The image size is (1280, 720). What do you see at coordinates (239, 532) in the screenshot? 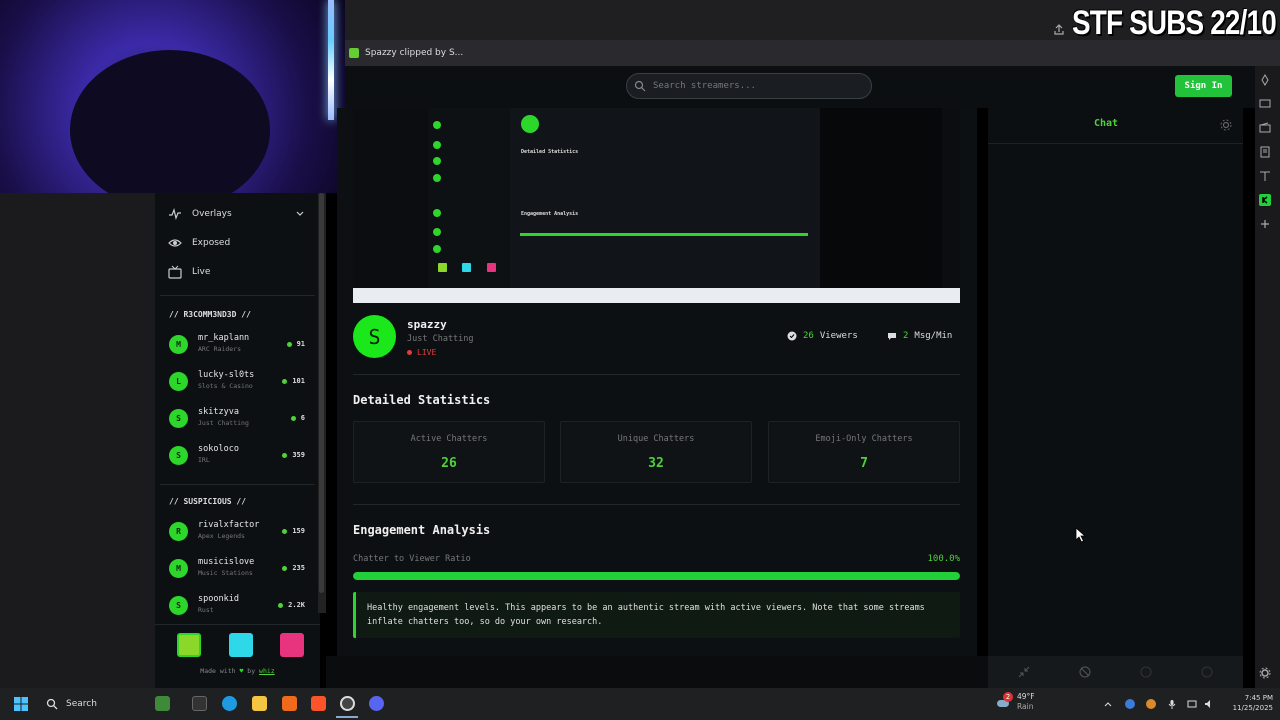
I see `streamer-item: R rivalxfactor Apex Legends 159` at bounding box center [239, 532].